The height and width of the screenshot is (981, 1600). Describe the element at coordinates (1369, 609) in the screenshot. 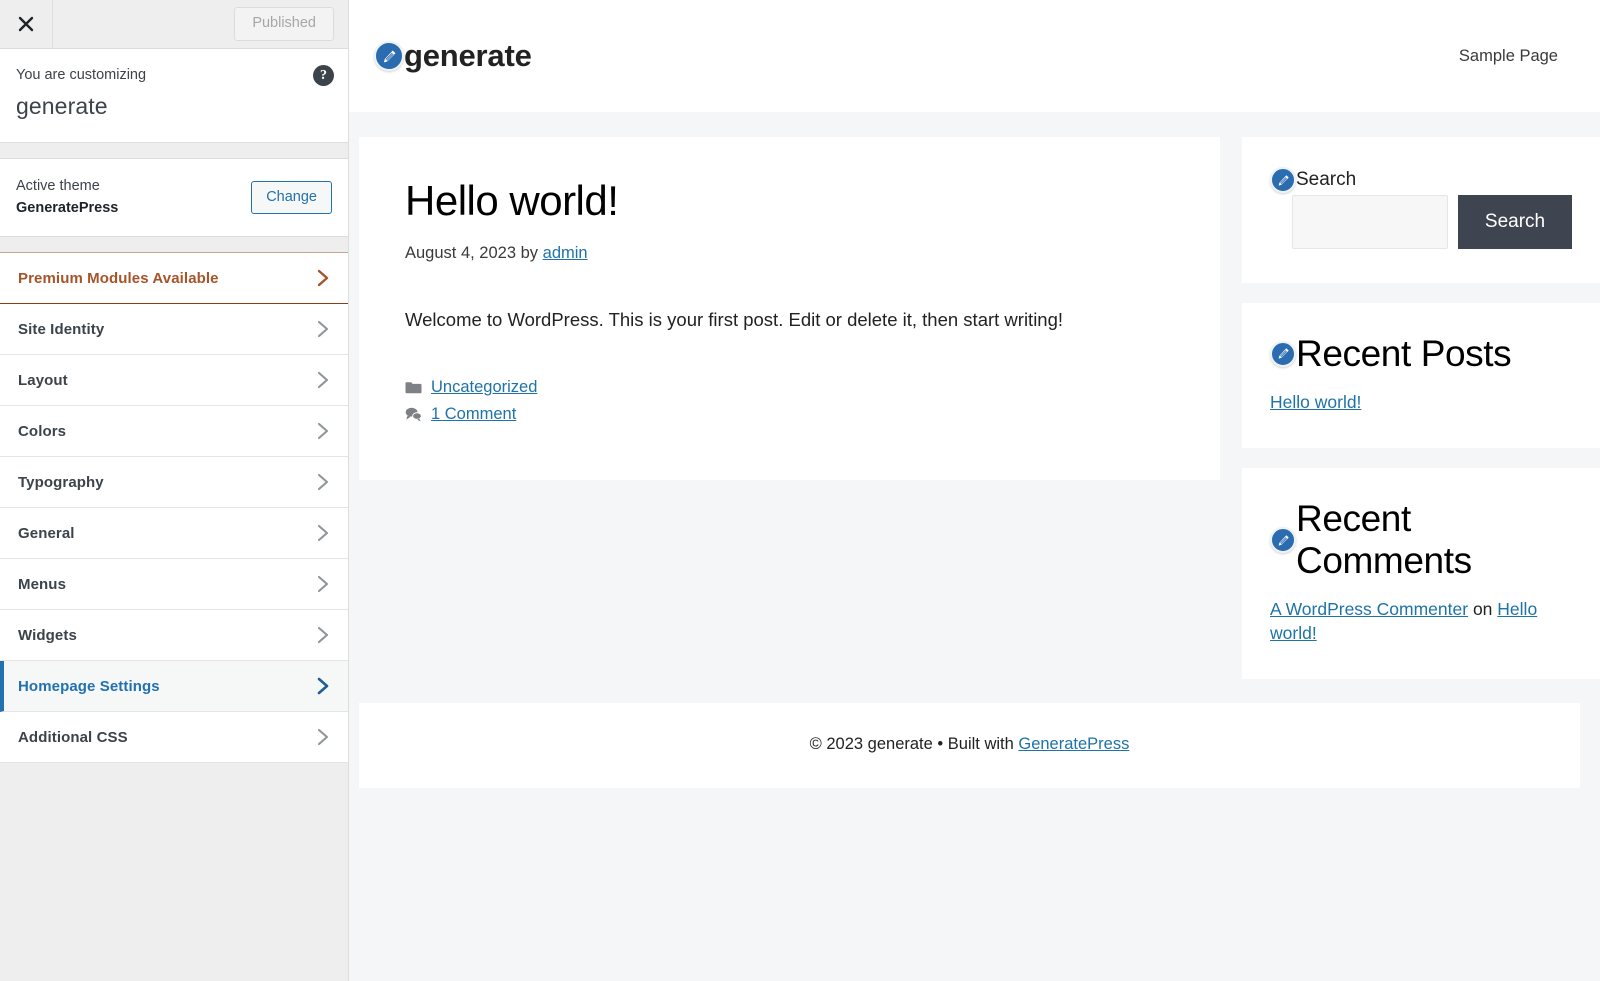

I see `comment-author-link: A WordPress Commenter` at that location.